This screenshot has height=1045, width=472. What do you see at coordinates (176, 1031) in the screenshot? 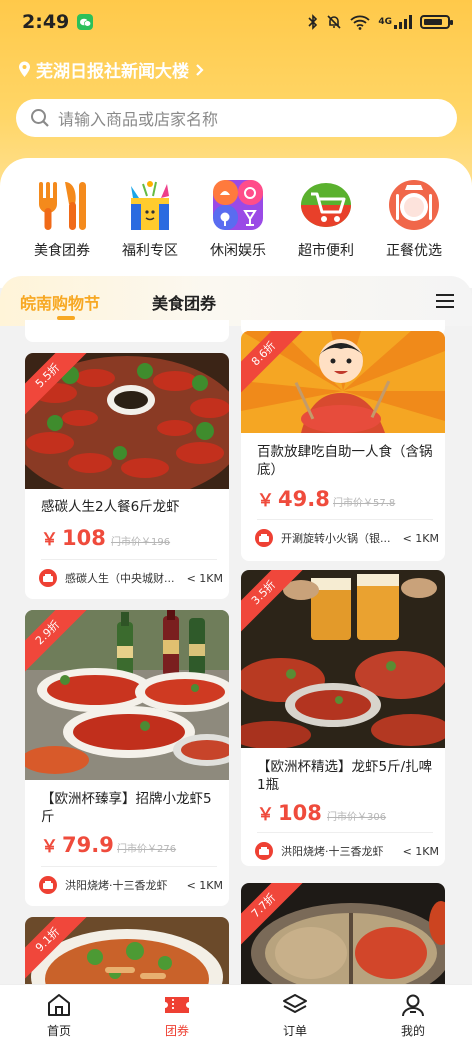
I see `nav-label: 团券` at bounding box center [176, 1031].